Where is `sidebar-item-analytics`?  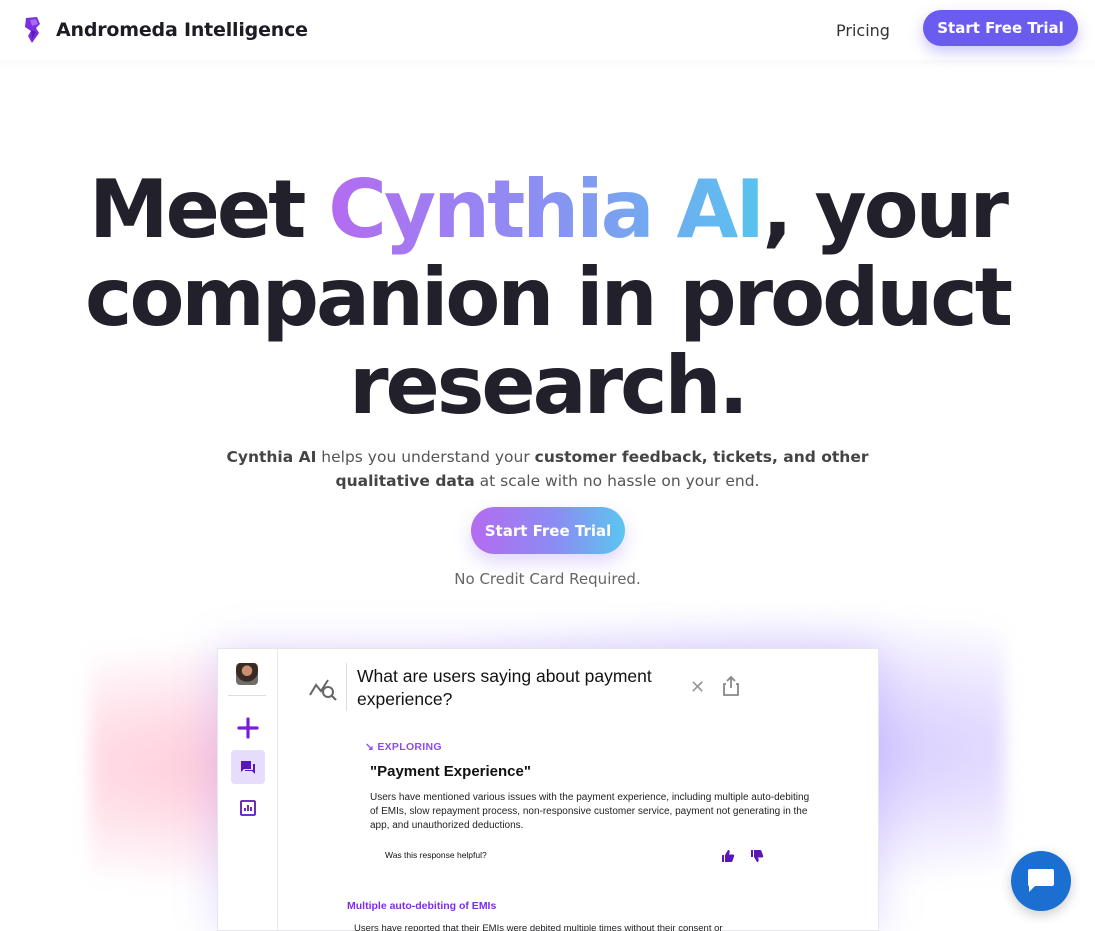 sidebar-item-analytics is located at coordinates (248, 808).